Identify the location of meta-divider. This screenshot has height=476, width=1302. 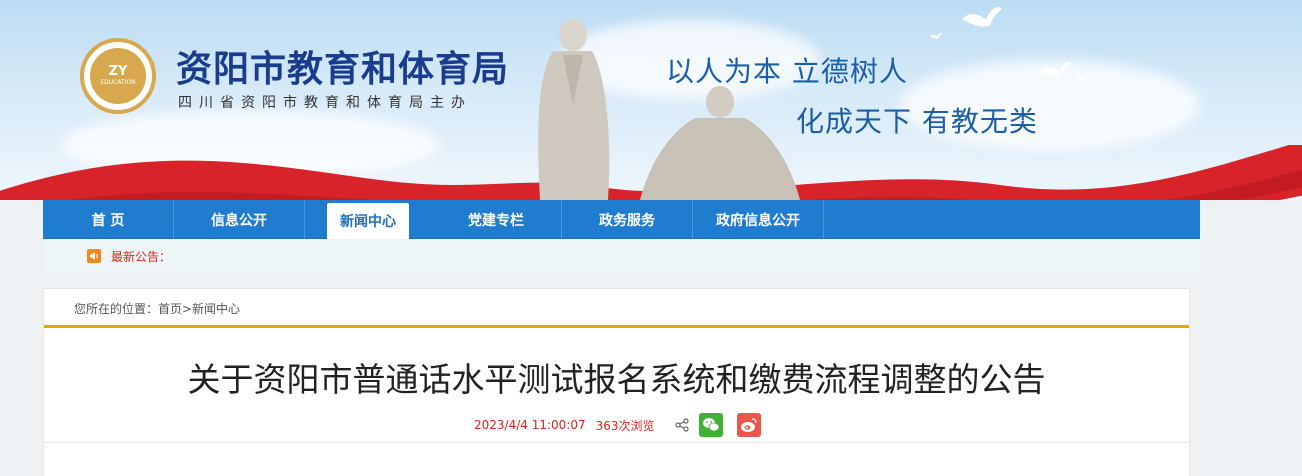
(616, 442).